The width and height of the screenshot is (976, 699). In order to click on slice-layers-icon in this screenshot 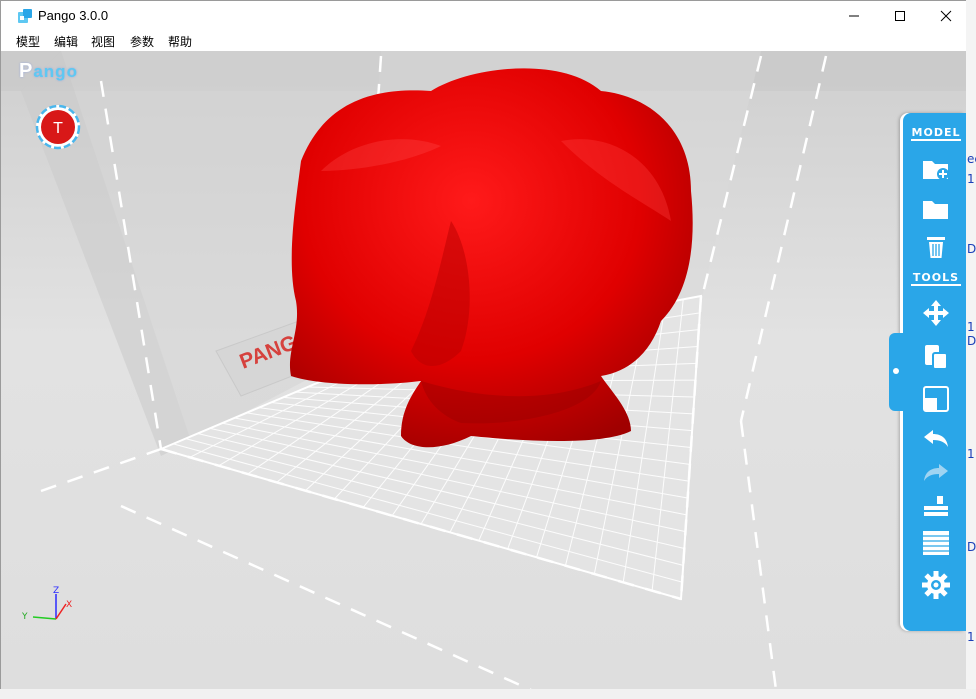, I will do `click(936, 543)`.